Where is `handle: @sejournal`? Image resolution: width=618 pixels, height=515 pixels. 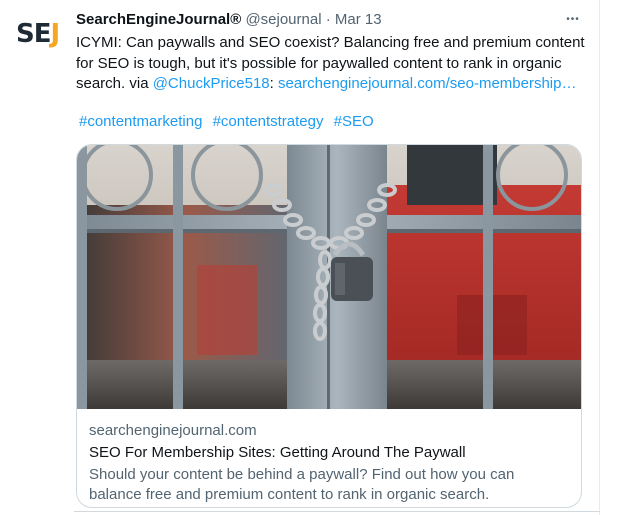
handle: @sejournal is located at coordinates (283, 19).